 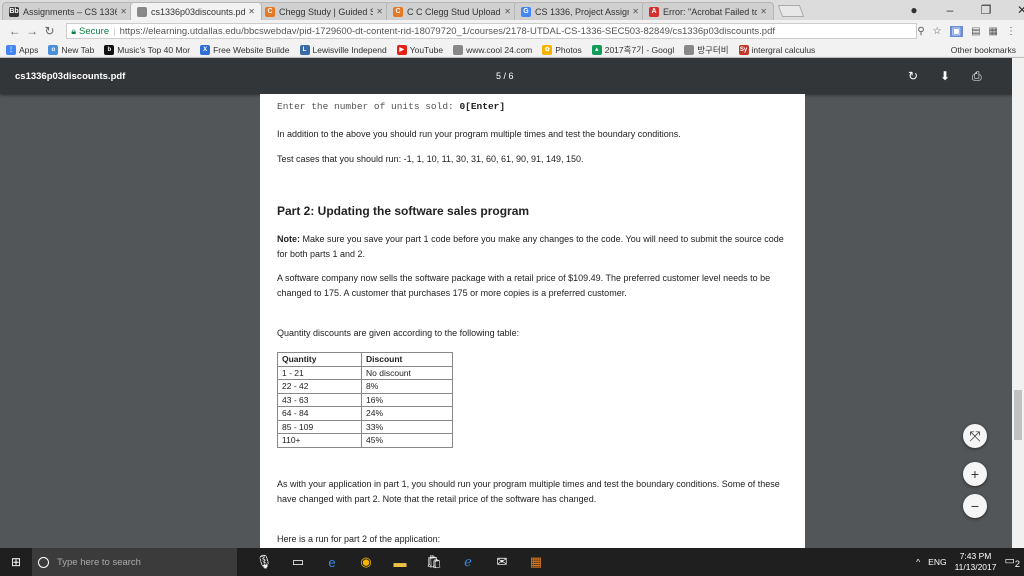 I want to click on internet-explorer-icon: ℯ, so click(x=468, y=562).